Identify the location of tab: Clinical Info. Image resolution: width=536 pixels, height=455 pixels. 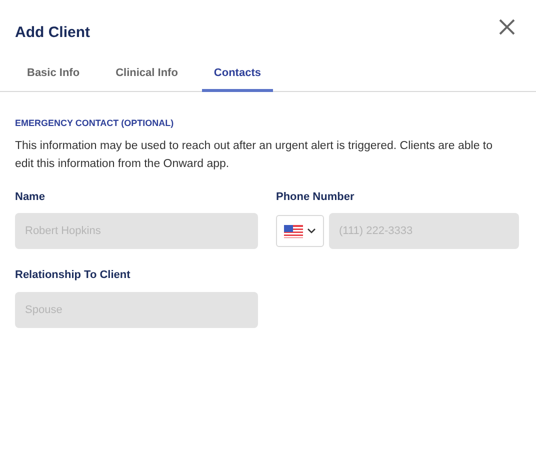
(147, 78).